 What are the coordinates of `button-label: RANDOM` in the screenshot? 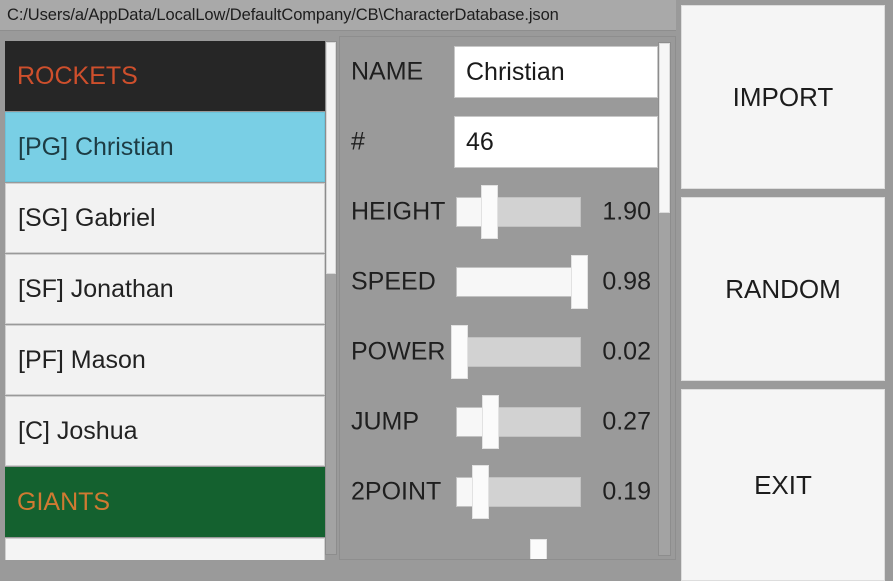 It's located at (783, 288).